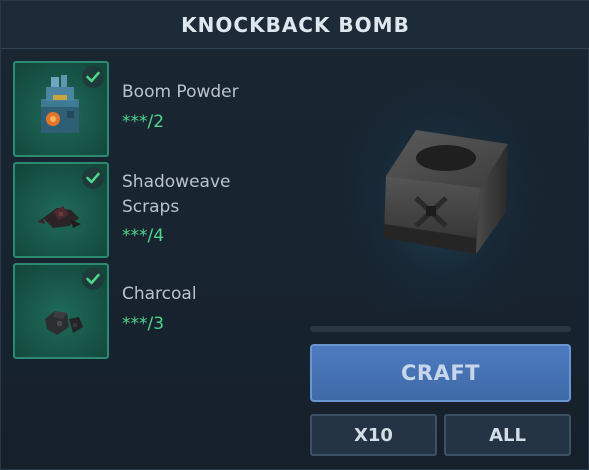 The width and height of the screenshot is (589, 470). I want to click on knockback-bomb-icon, so click(446, 192).